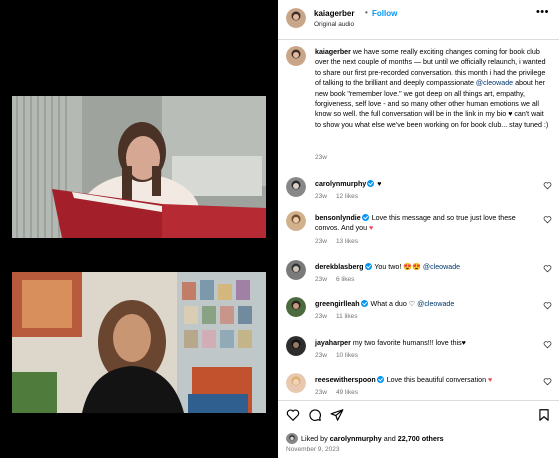 This screenshot has width=559, height=458. I want to click on comment-username: reesewitherspoon, so click(345, 380).